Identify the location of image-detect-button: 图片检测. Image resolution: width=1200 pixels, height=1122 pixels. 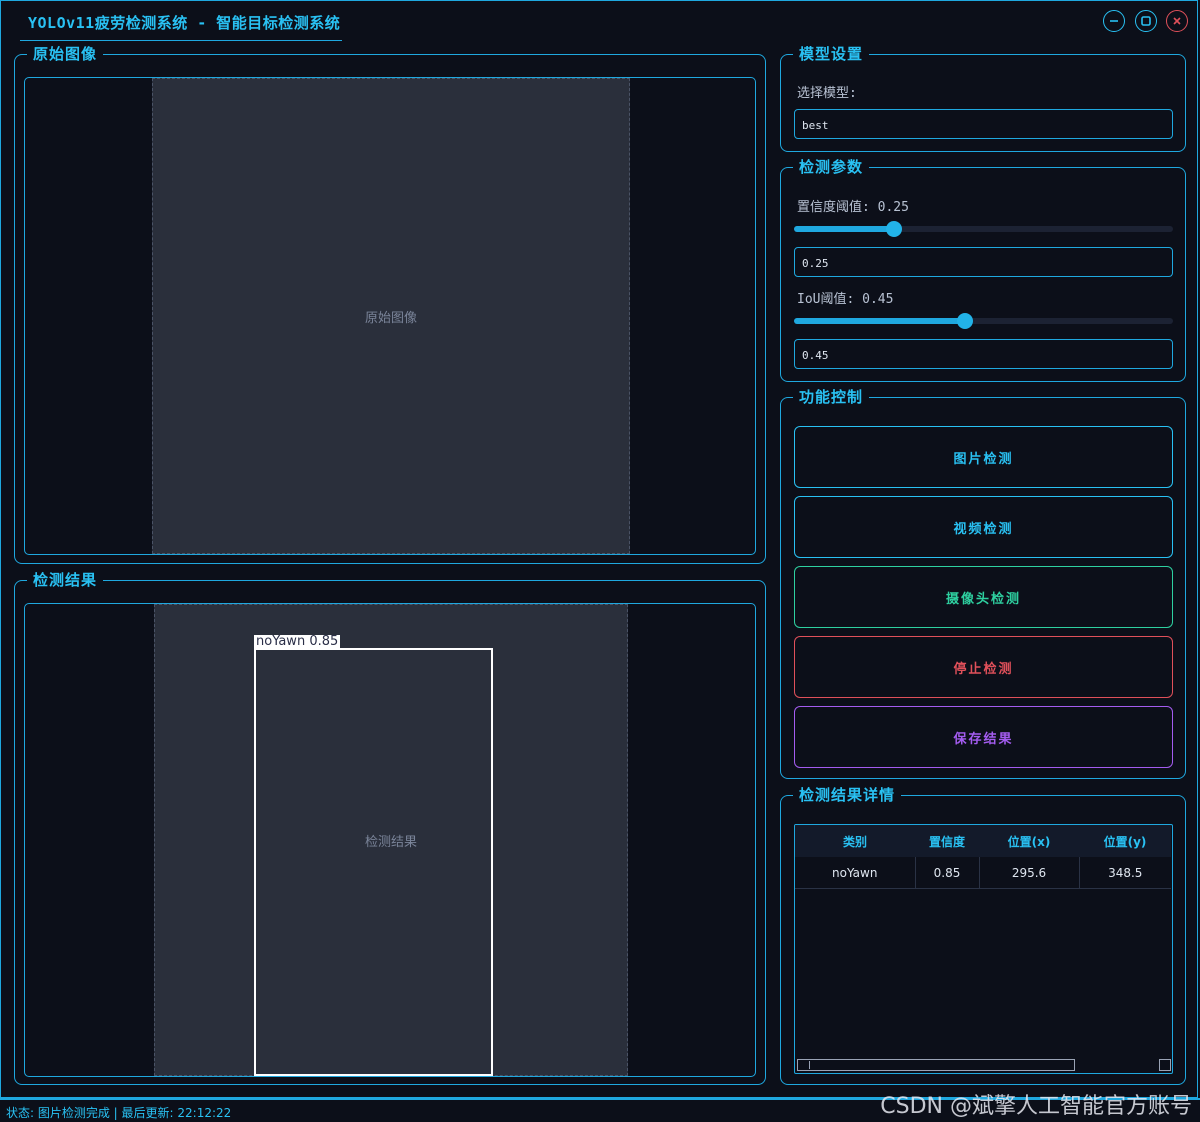
(983, 457).